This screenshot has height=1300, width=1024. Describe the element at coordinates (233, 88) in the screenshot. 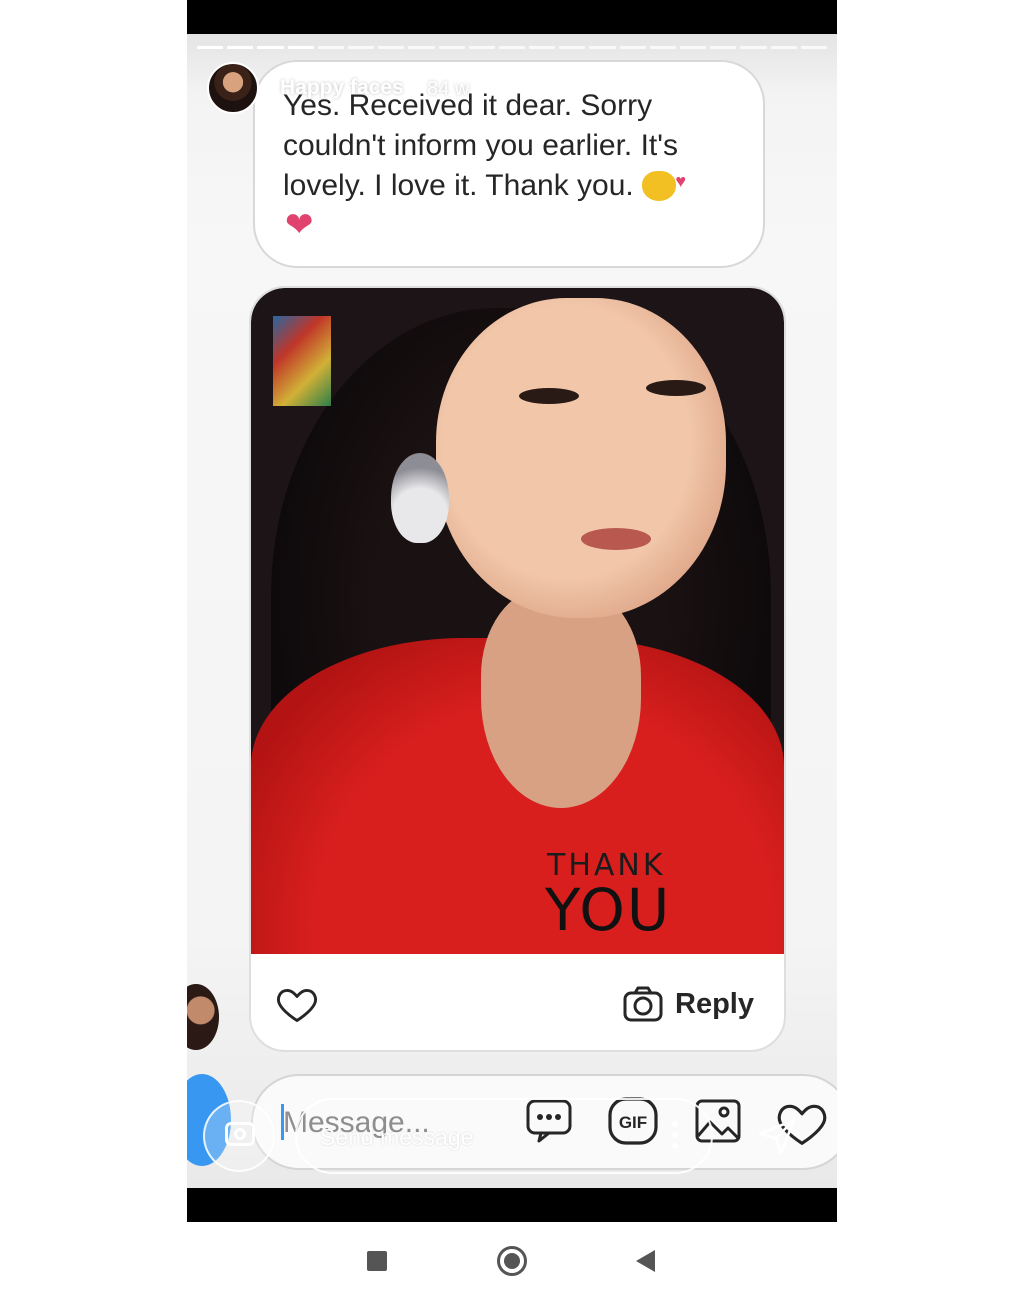

I see `story-author-avatar` at that location.